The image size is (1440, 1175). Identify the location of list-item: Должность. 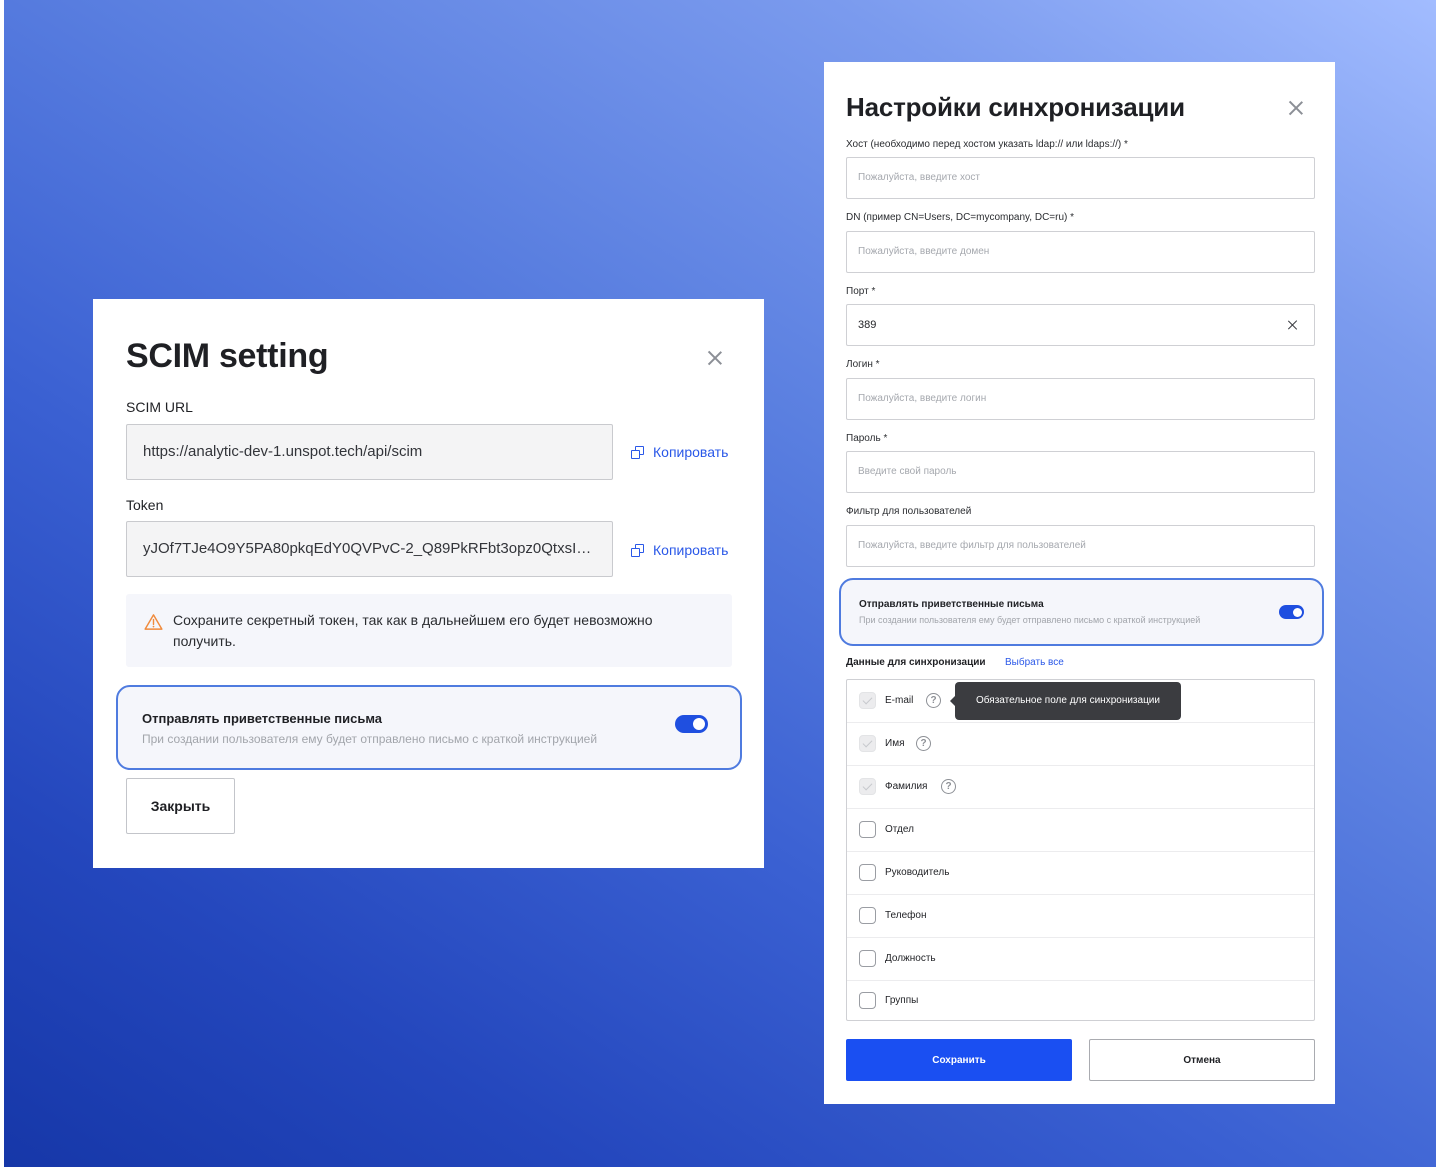
(1080, 959).